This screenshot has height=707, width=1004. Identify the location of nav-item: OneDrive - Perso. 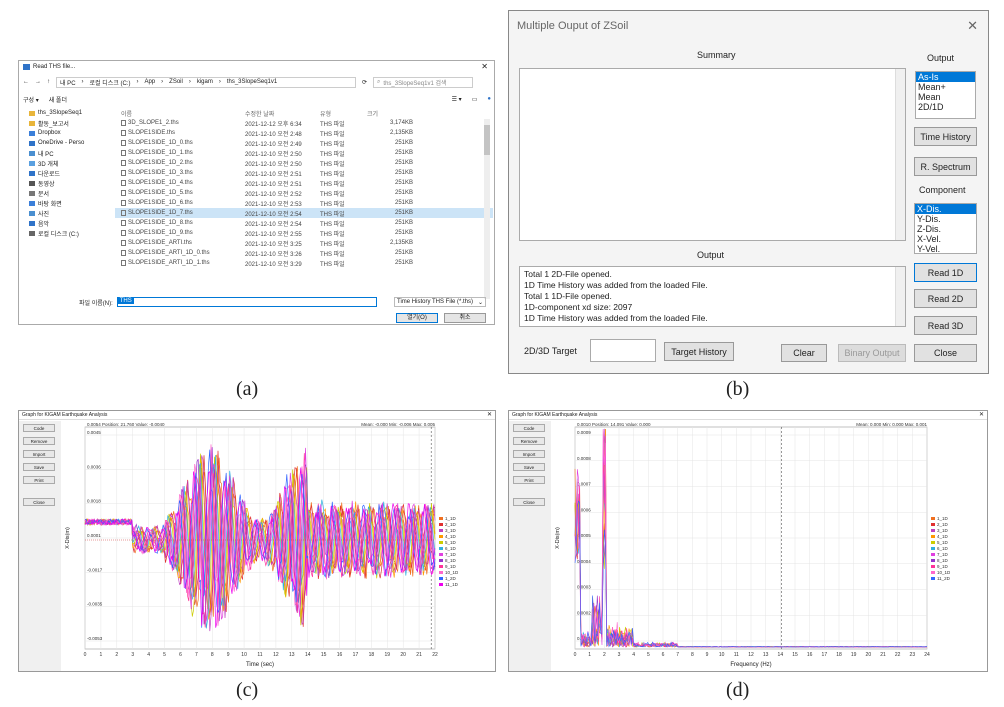
(67, 143).